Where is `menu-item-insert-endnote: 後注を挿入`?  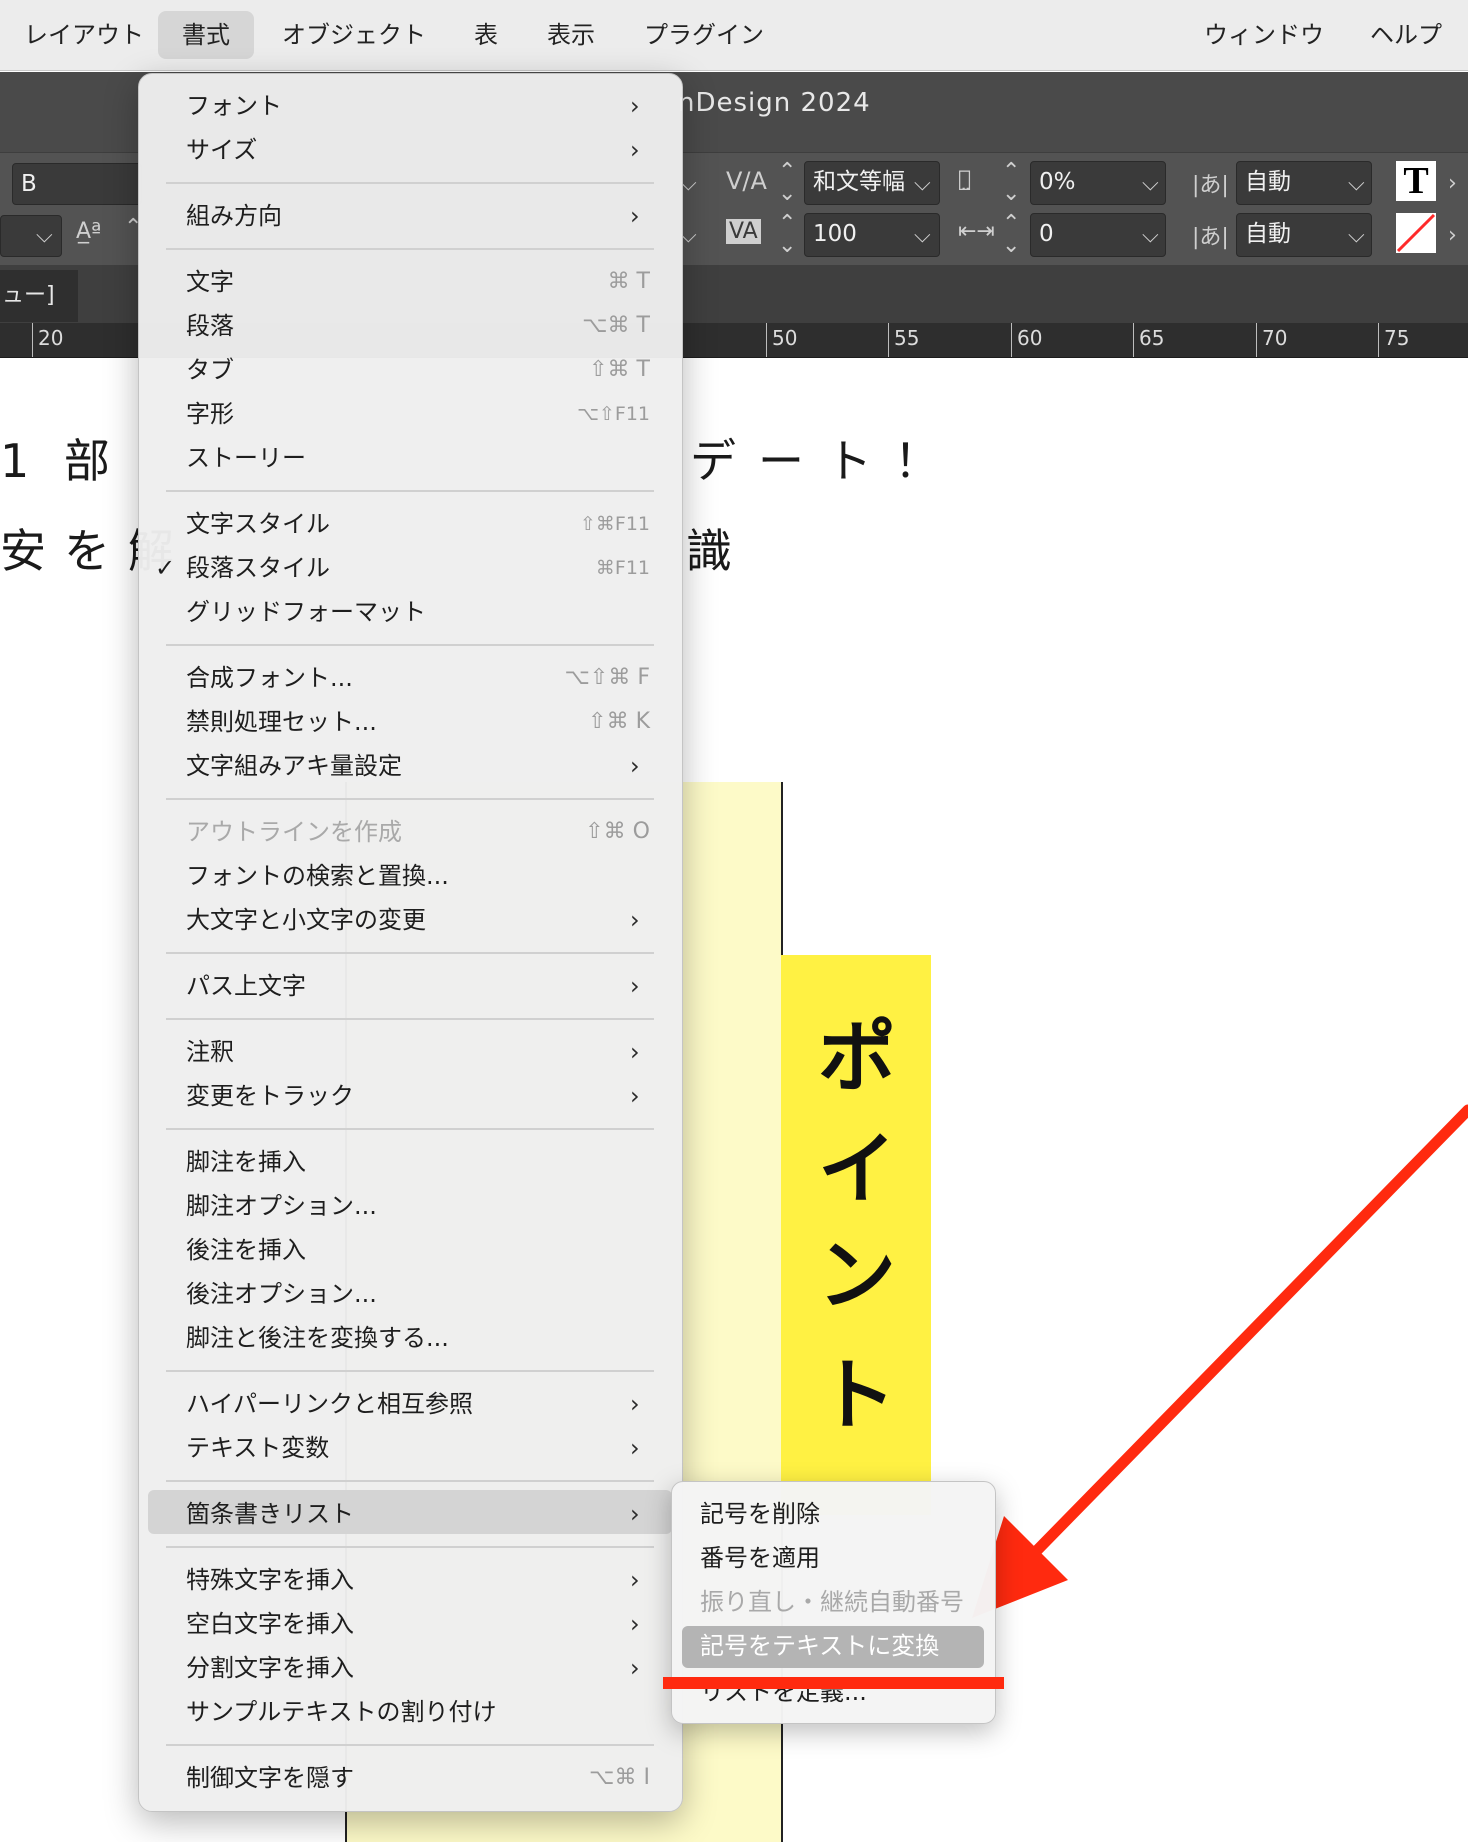
menu-item-insert-endnote: 後注を挿入 is located at coordinates (246, 1250).